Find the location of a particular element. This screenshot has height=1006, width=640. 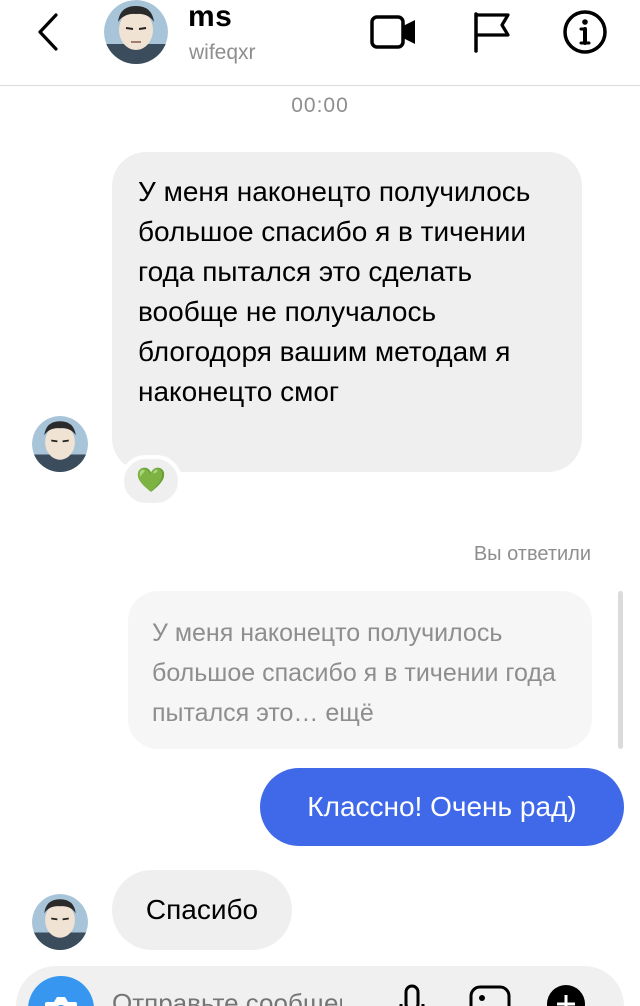

video-call-button is located at coordinates (394, 32).